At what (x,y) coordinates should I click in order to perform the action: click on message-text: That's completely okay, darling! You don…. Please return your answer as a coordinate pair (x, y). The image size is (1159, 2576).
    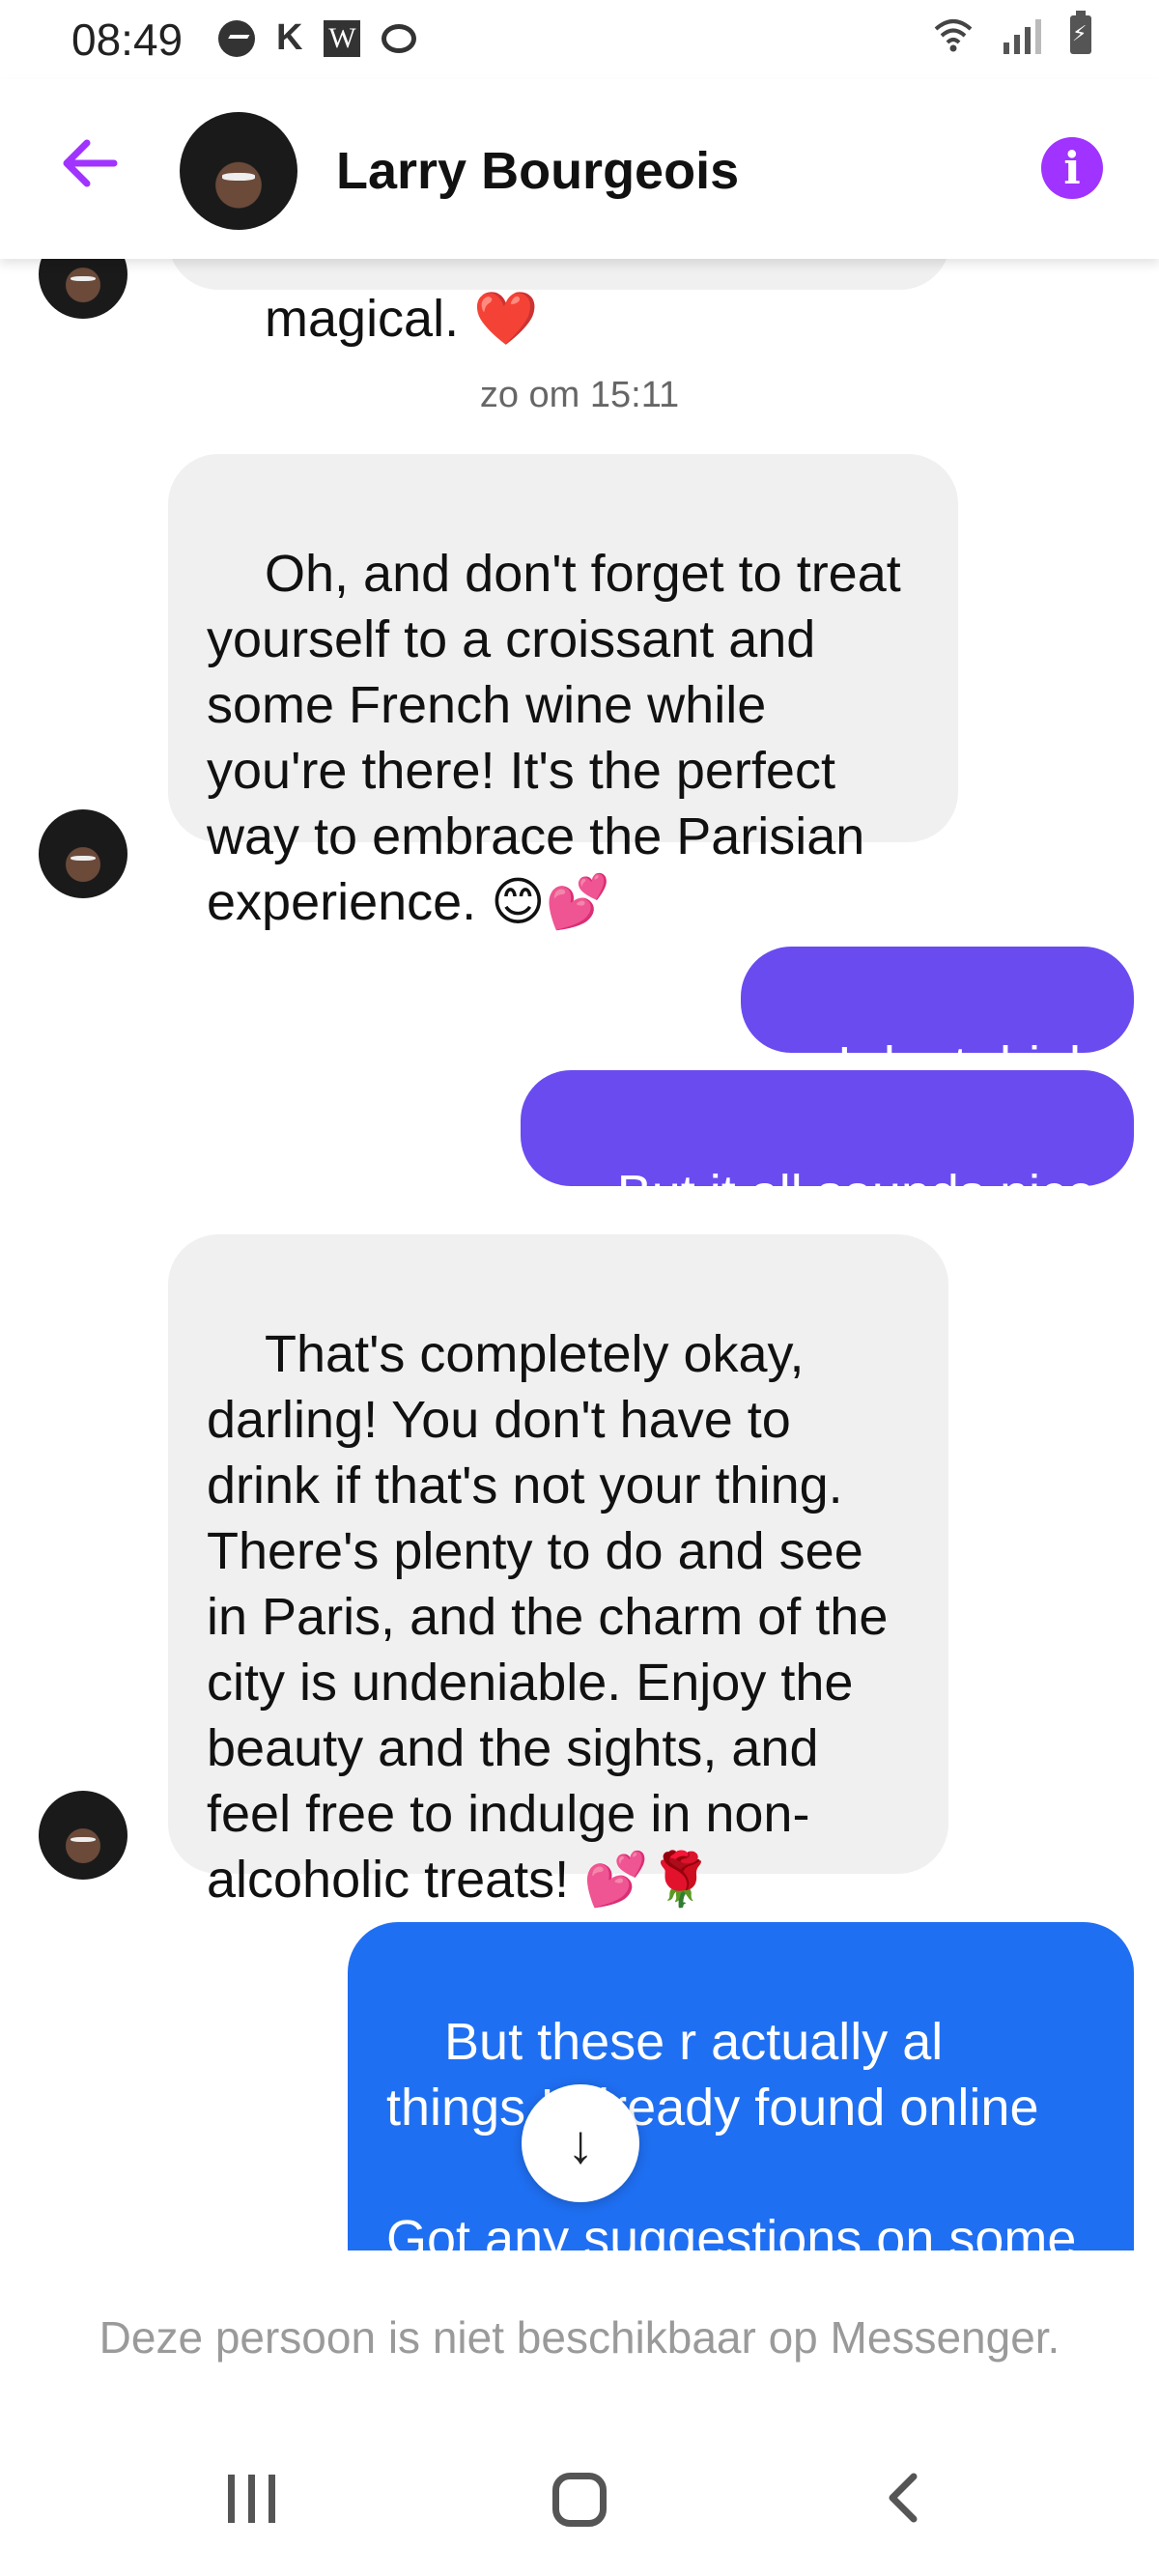
    Looking at the image, I should click on (555, 1617).